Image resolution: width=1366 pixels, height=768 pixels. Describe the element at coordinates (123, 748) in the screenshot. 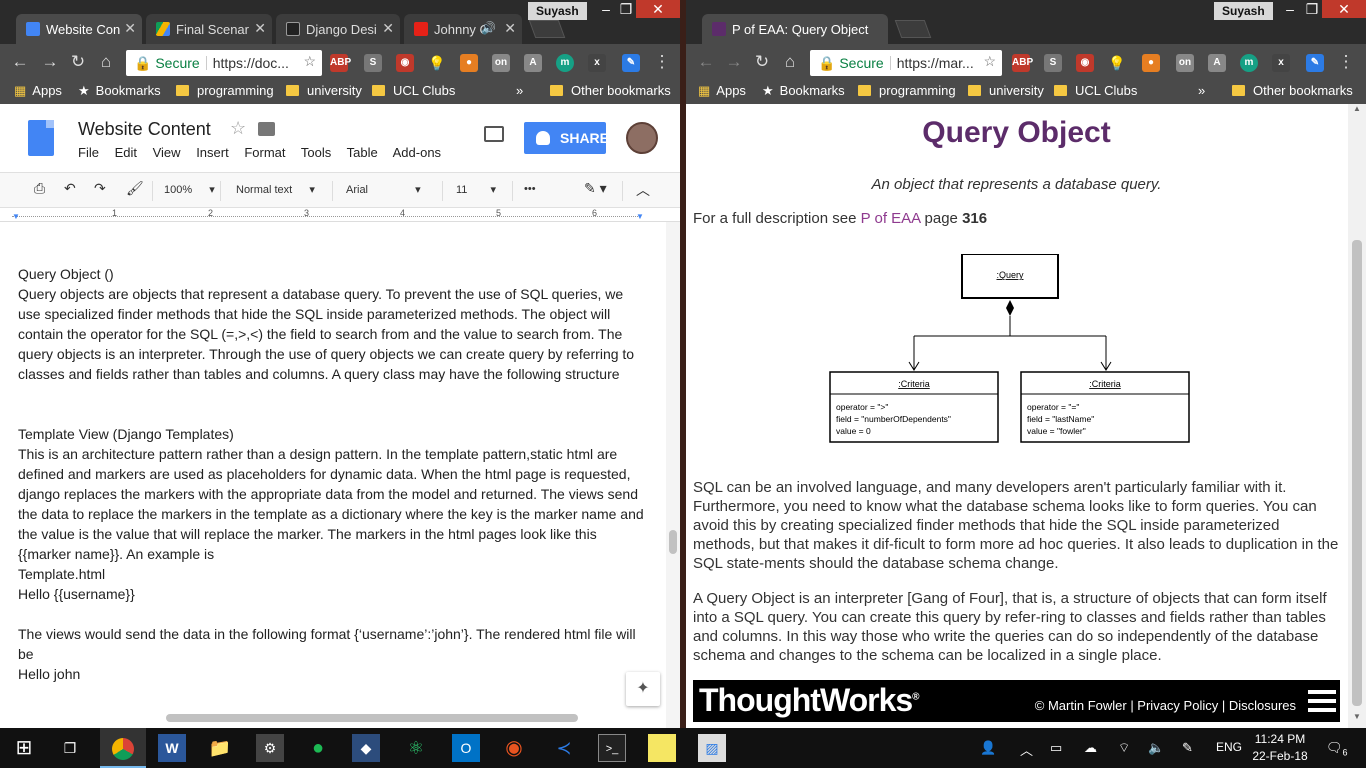

I see `chrome-taskbar-icon` at that location.